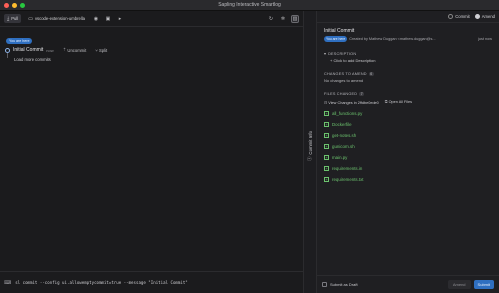 Image resolution: width=499 pixels, height=293 pixels. What do you see at coordinates (120, 19) in the screenshot?
I see `video-icon: ▸` at bounding box center [120, 19].